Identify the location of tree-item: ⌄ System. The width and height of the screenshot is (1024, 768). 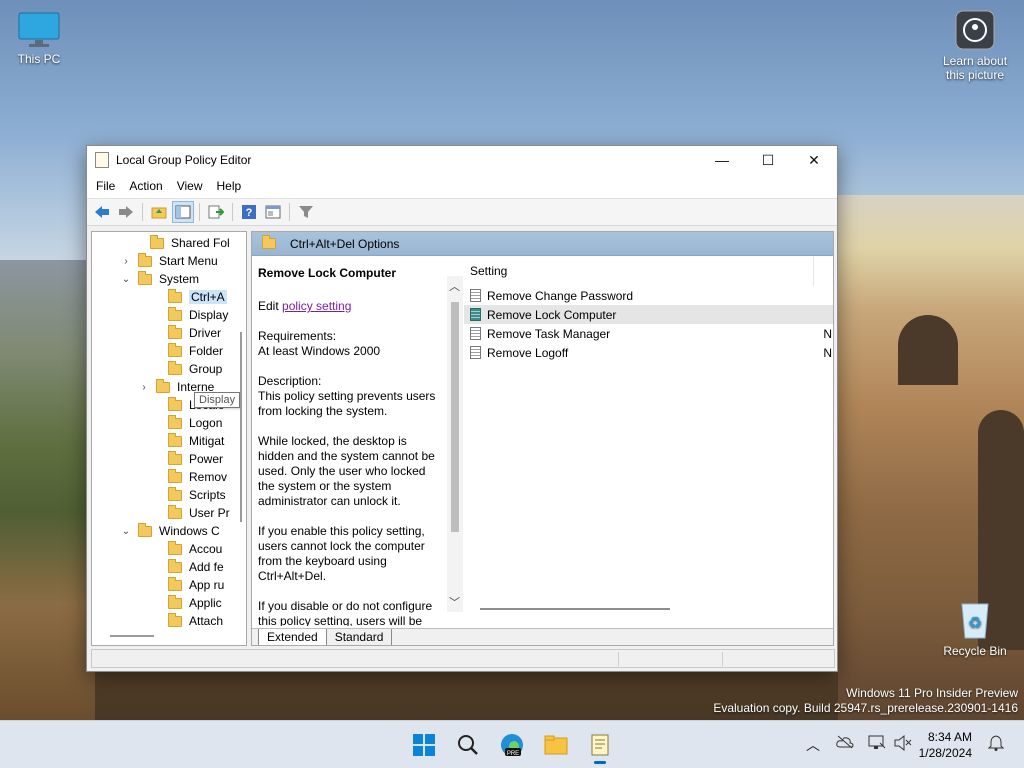
(159, 279).